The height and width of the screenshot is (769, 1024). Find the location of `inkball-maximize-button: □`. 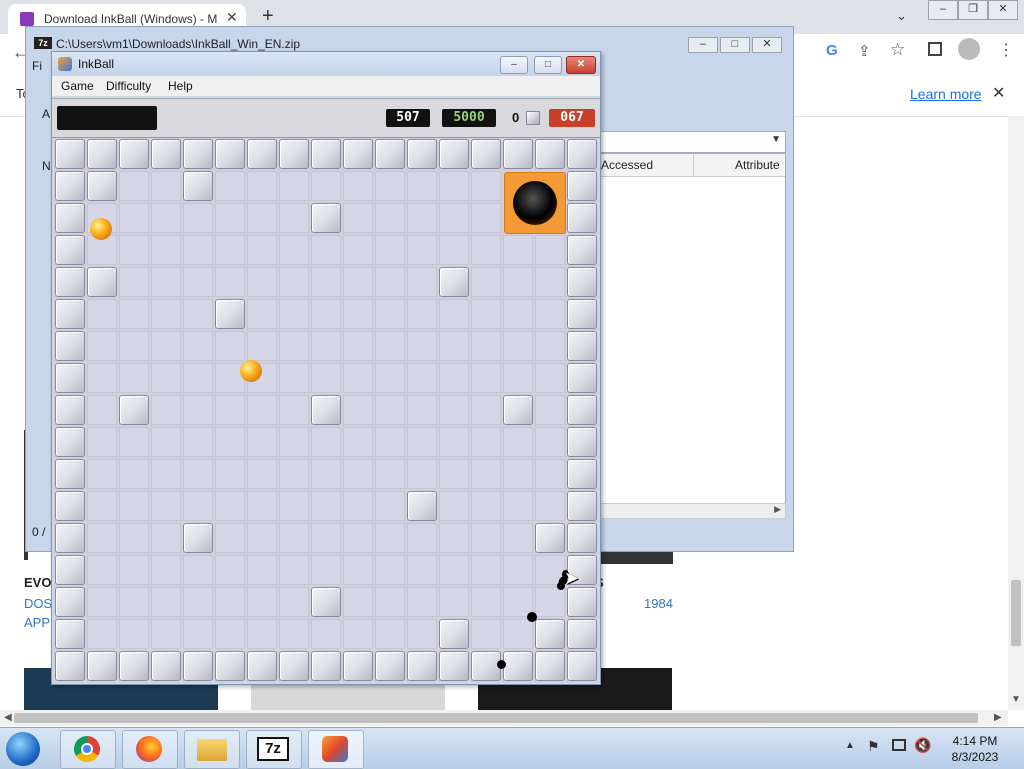

inkball-maximize-button: □ is located at coordinates (548, 65).